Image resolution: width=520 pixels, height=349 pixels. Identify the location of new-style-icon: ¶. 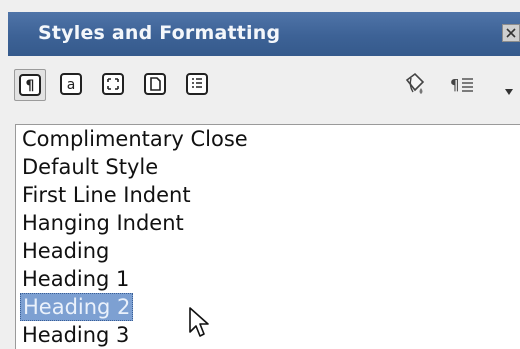
(461, 85).